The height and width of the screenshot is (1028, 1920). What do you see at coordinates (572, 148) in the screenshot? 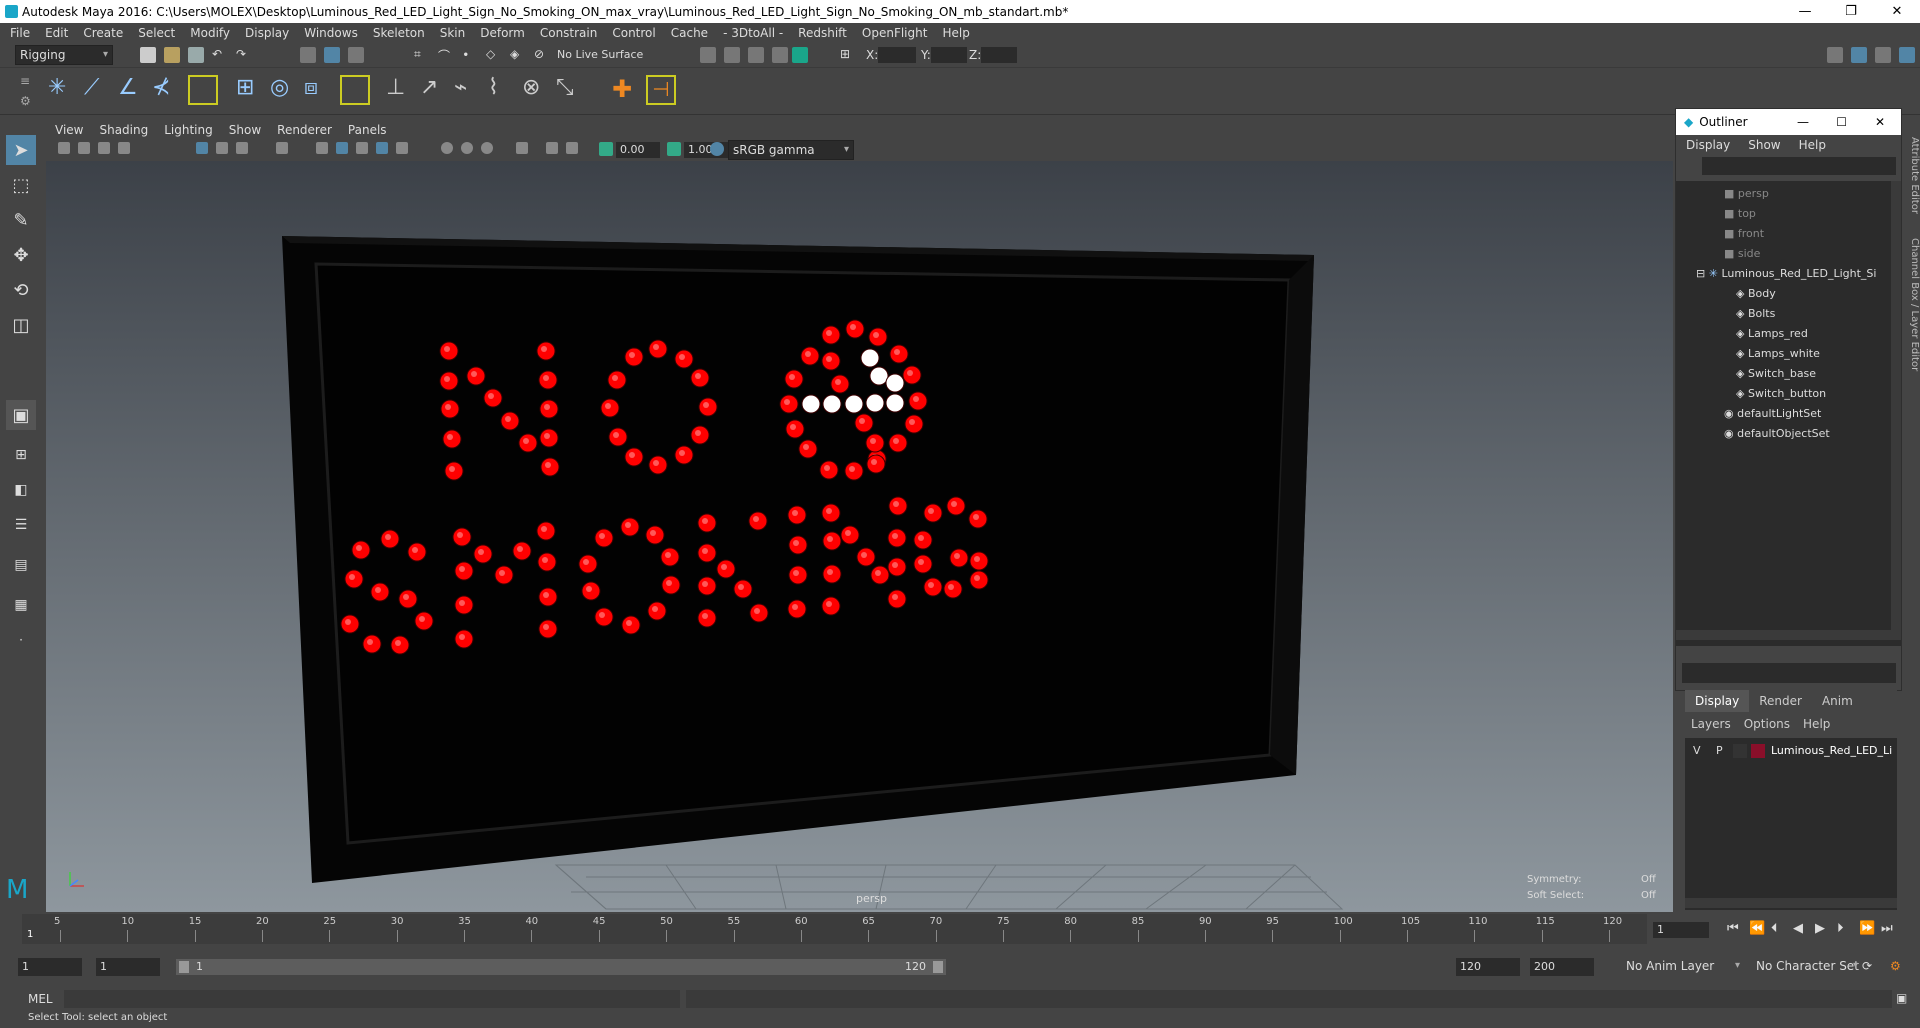
I see `xray-joints-icon` at bounding box center [572, 148].